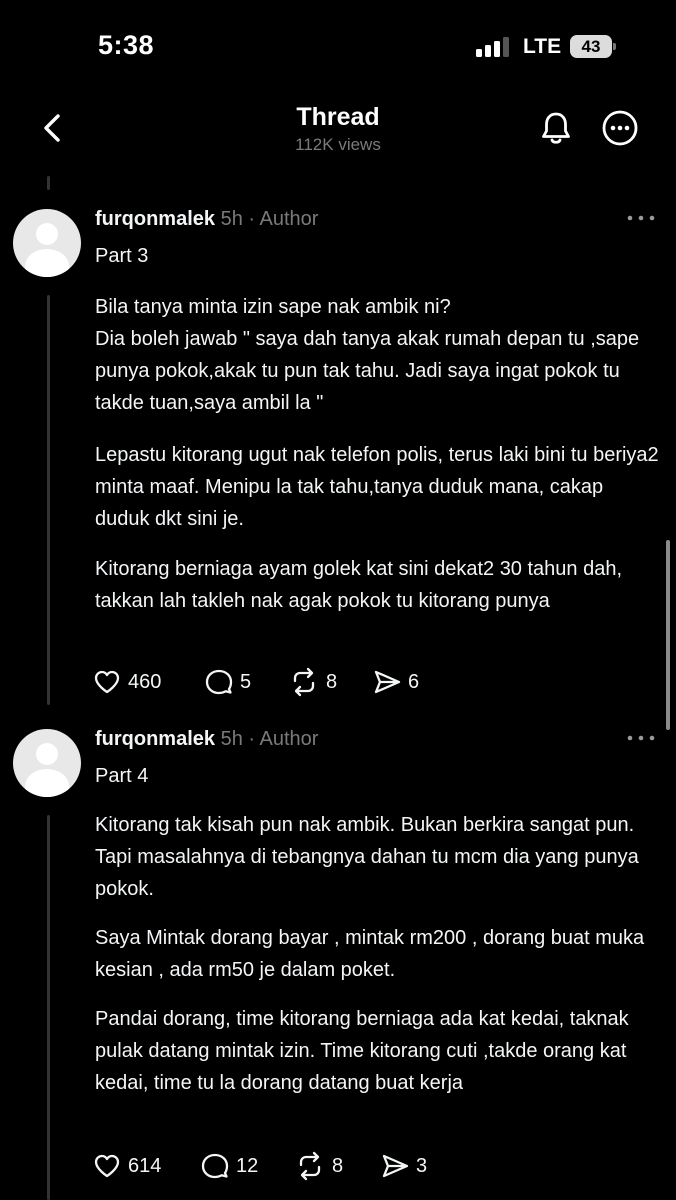 The image size is (676, 1200). What do you see at coordinates (247, 1165) in the screenshot?
I see `reply-count: 12` at bounding box center [247, 1165].